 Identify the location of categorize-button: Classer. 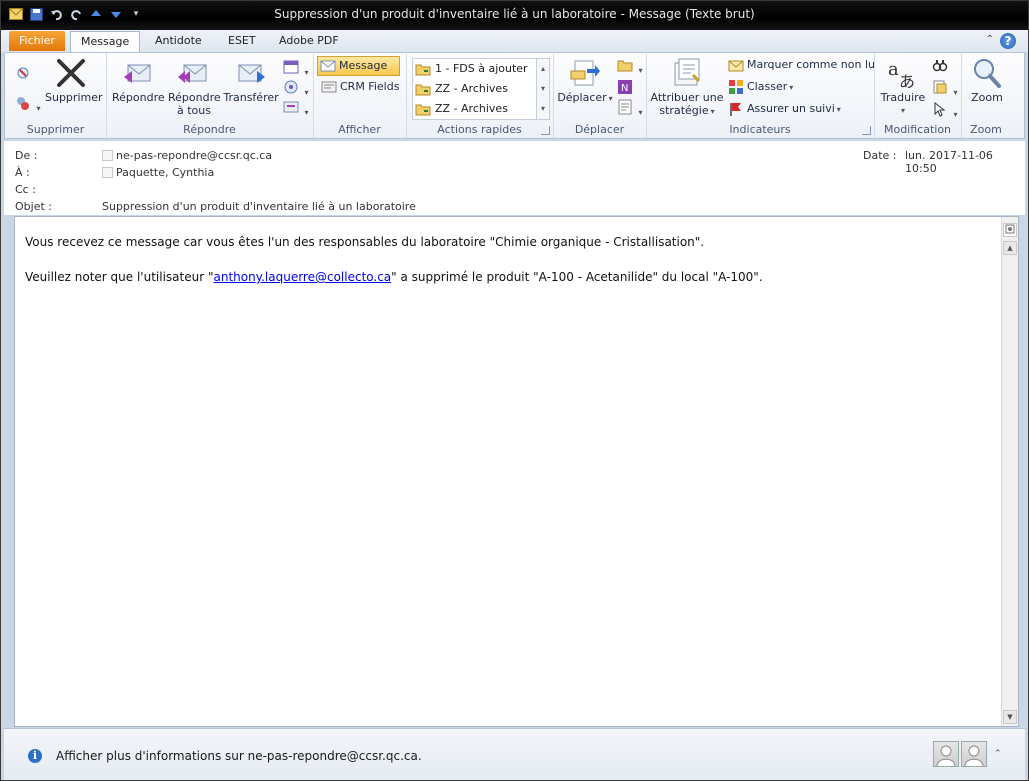
(760, 87).